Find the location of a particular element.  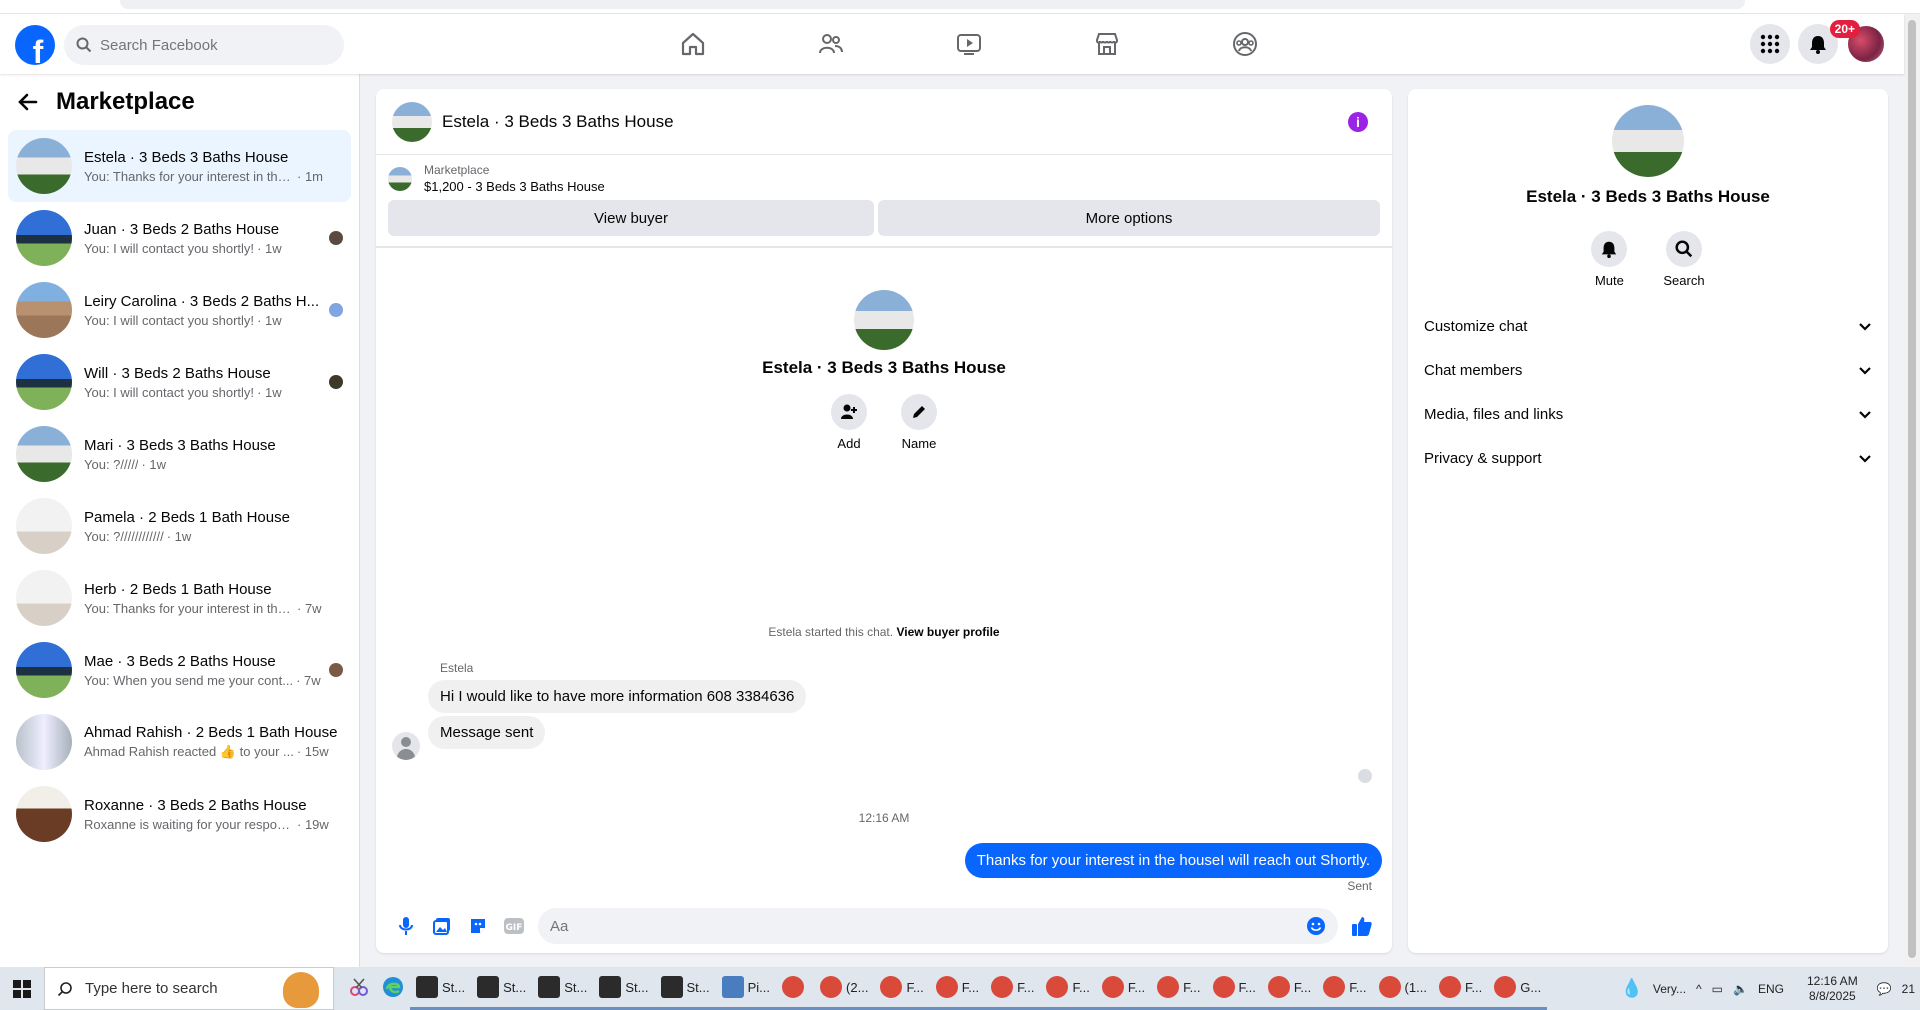

taskbar-search: Type here to search is located at coordinates (189, 988).